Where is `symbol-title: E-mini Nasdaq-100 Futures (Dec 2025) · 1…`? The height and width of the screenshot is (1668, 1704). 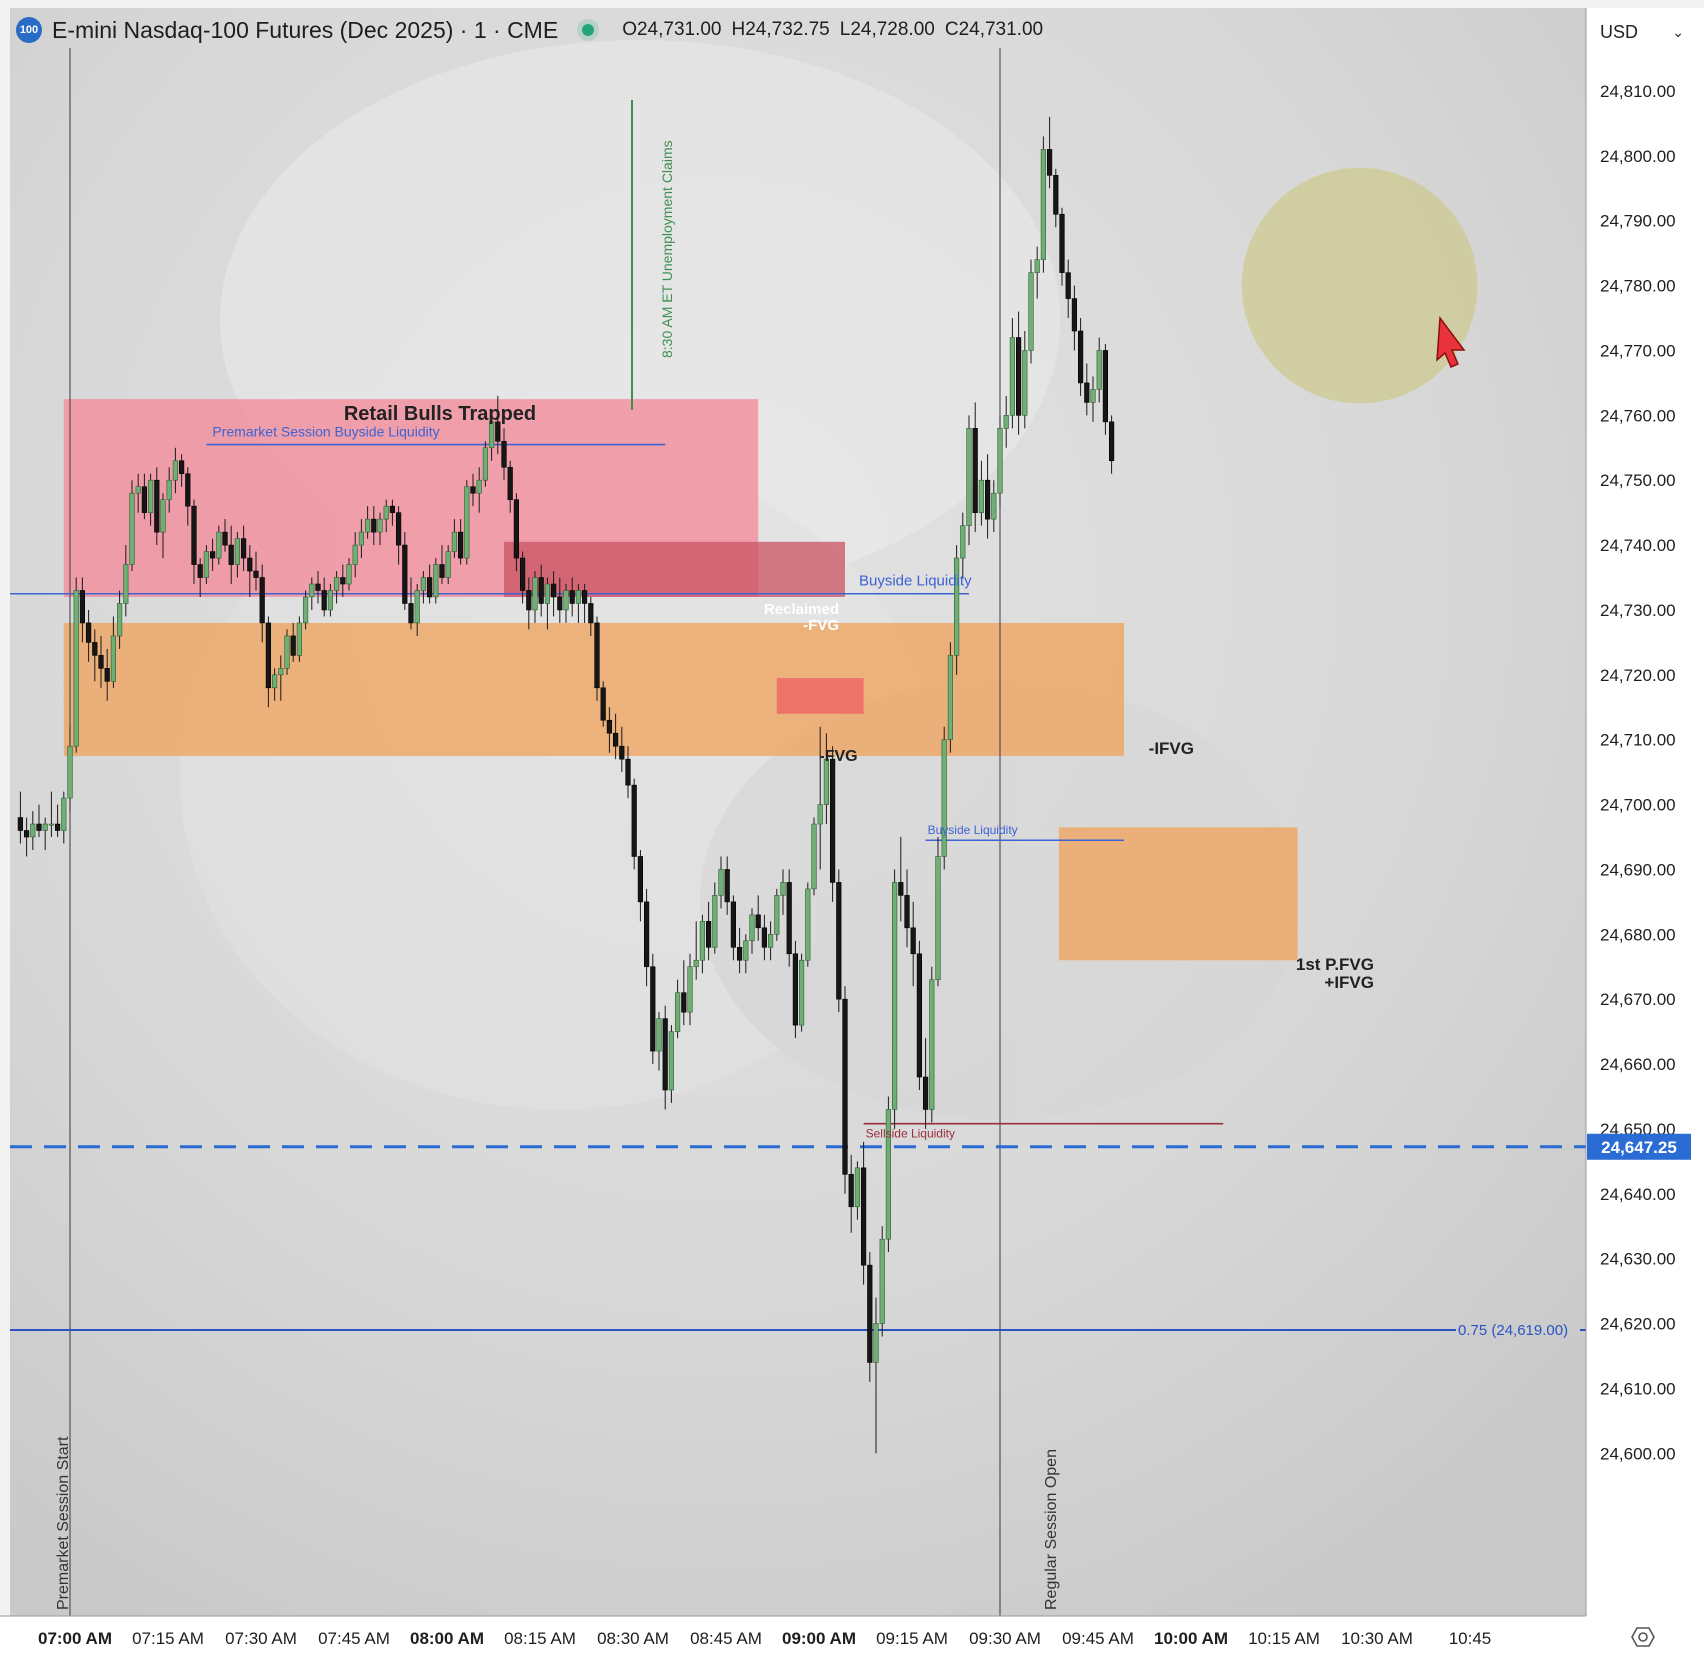 symbol-title: E-mini Nasdaq-100 Futures (Dec 2025) · 1… is located at coordinates (305, 30).